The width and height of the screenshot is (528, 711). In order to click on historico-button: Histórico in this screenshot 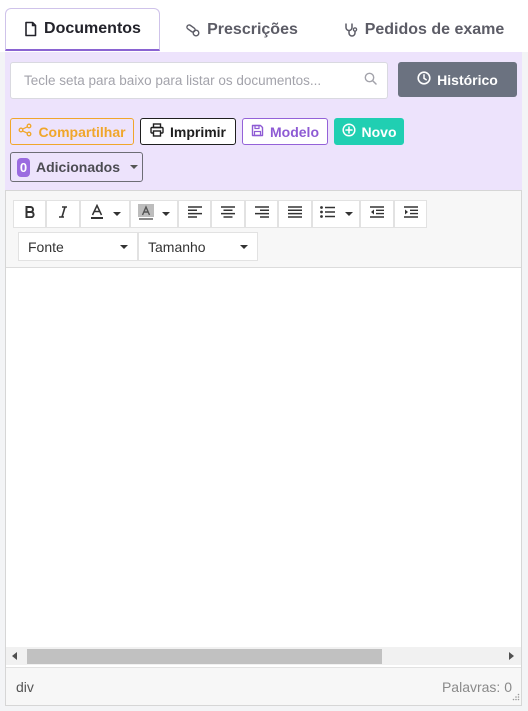, I will do `click(457, 79)`.